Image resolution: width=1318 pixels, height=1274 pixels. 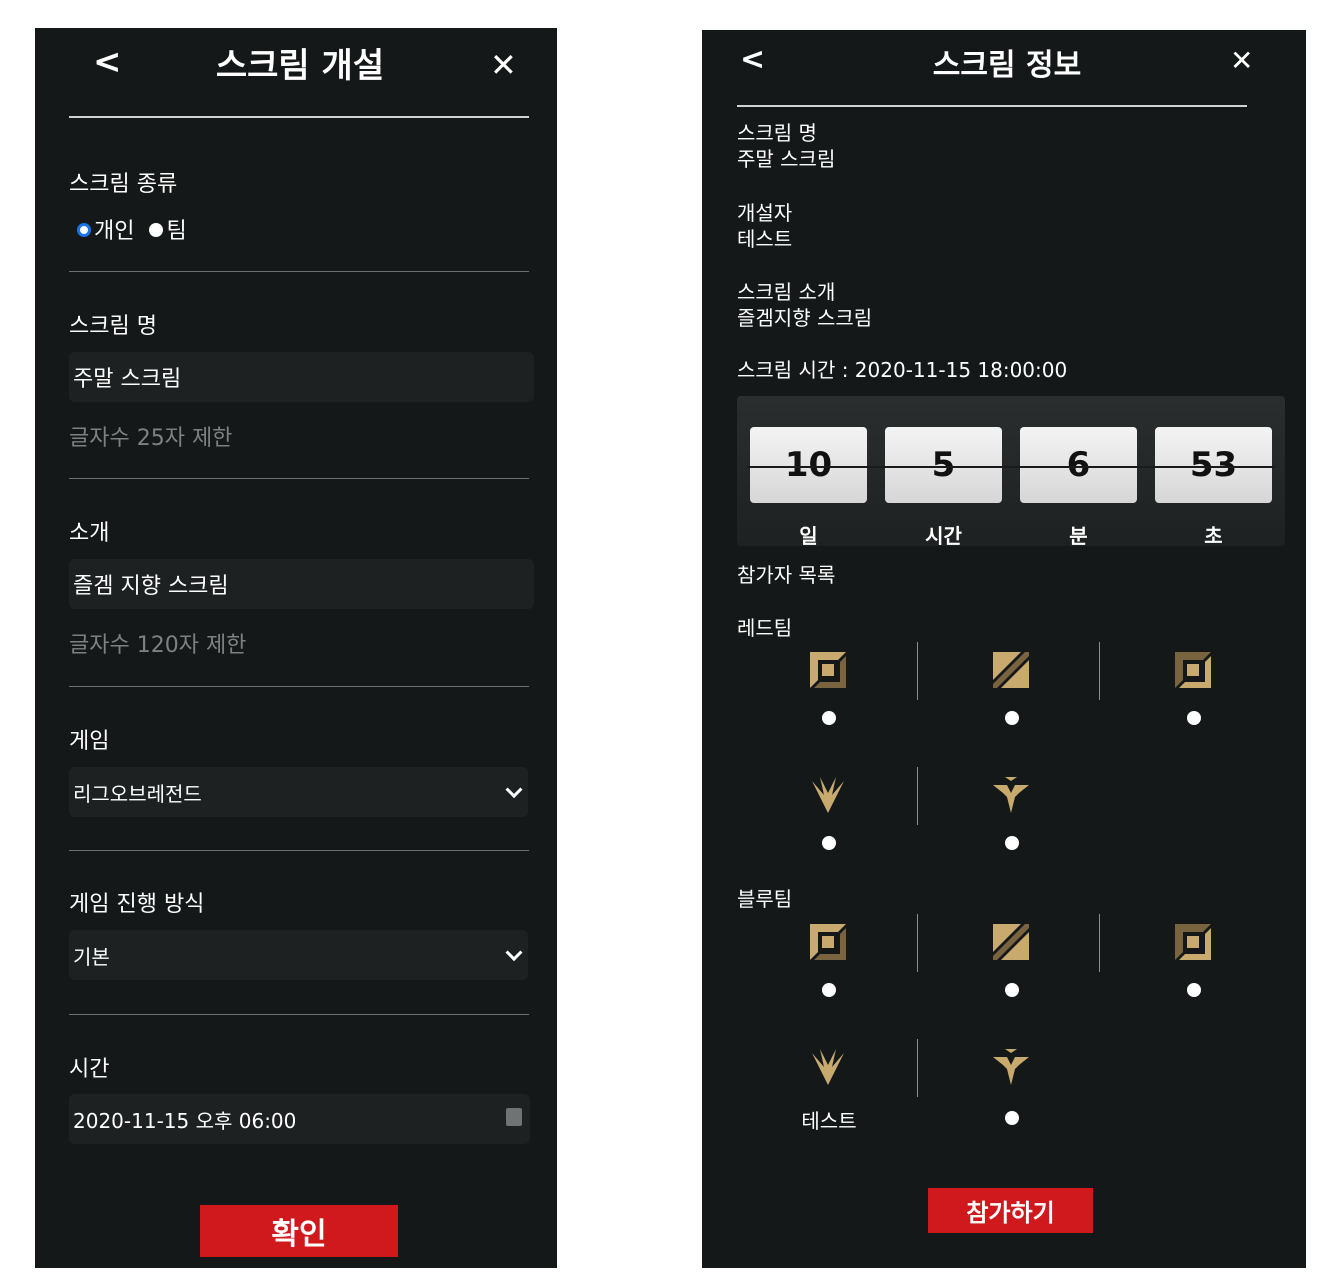 I want to click on minutes-unit: 분, so click(x=1078, y=536).